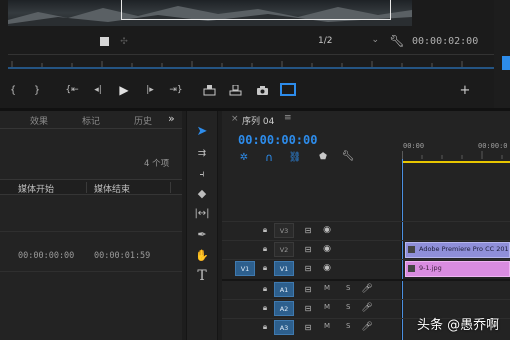  What do you see at coordinates (323, 157) in the screenshot?
I see `add-marker-icon: ⬟` at bounding box center [323, 157].